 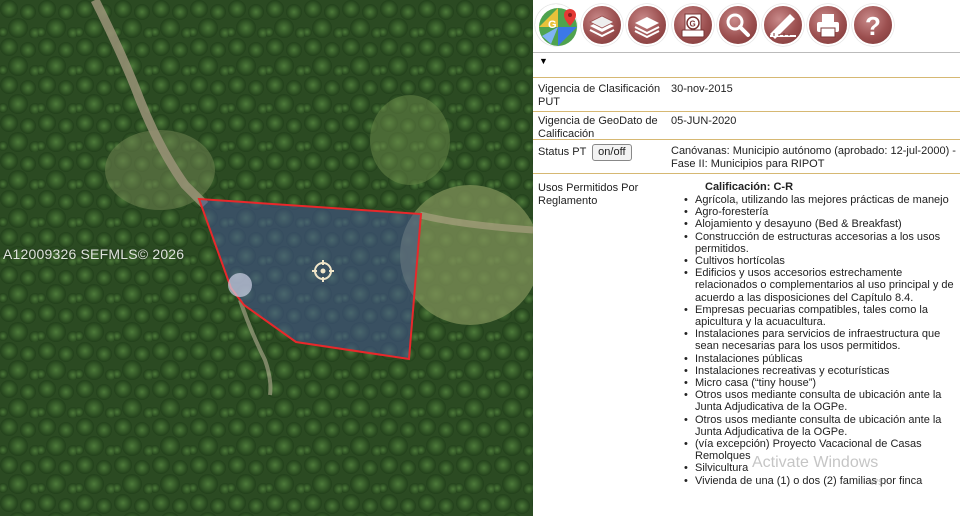 I want to click on help-icon: ?, so click(x=873, y=25).